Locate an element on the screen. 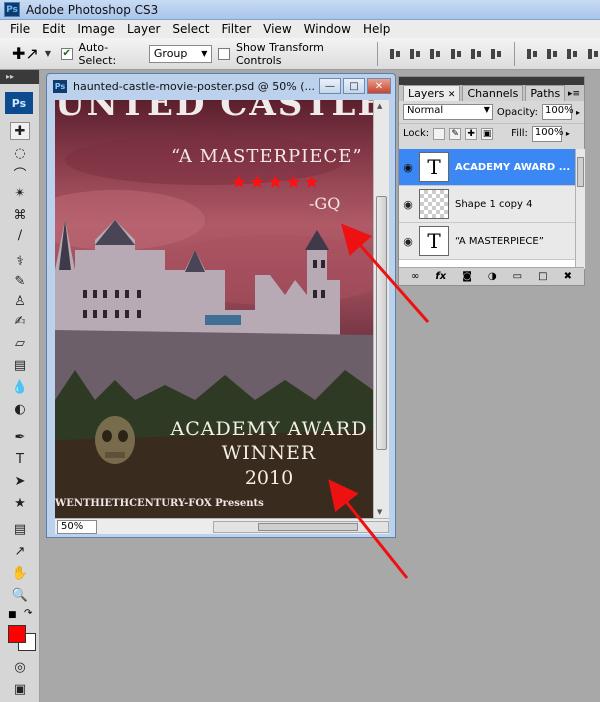 The width and height of the screenshot is (600, 702). healing-brush-tool-icon: ⚕ is located at coordinates (20, 261).